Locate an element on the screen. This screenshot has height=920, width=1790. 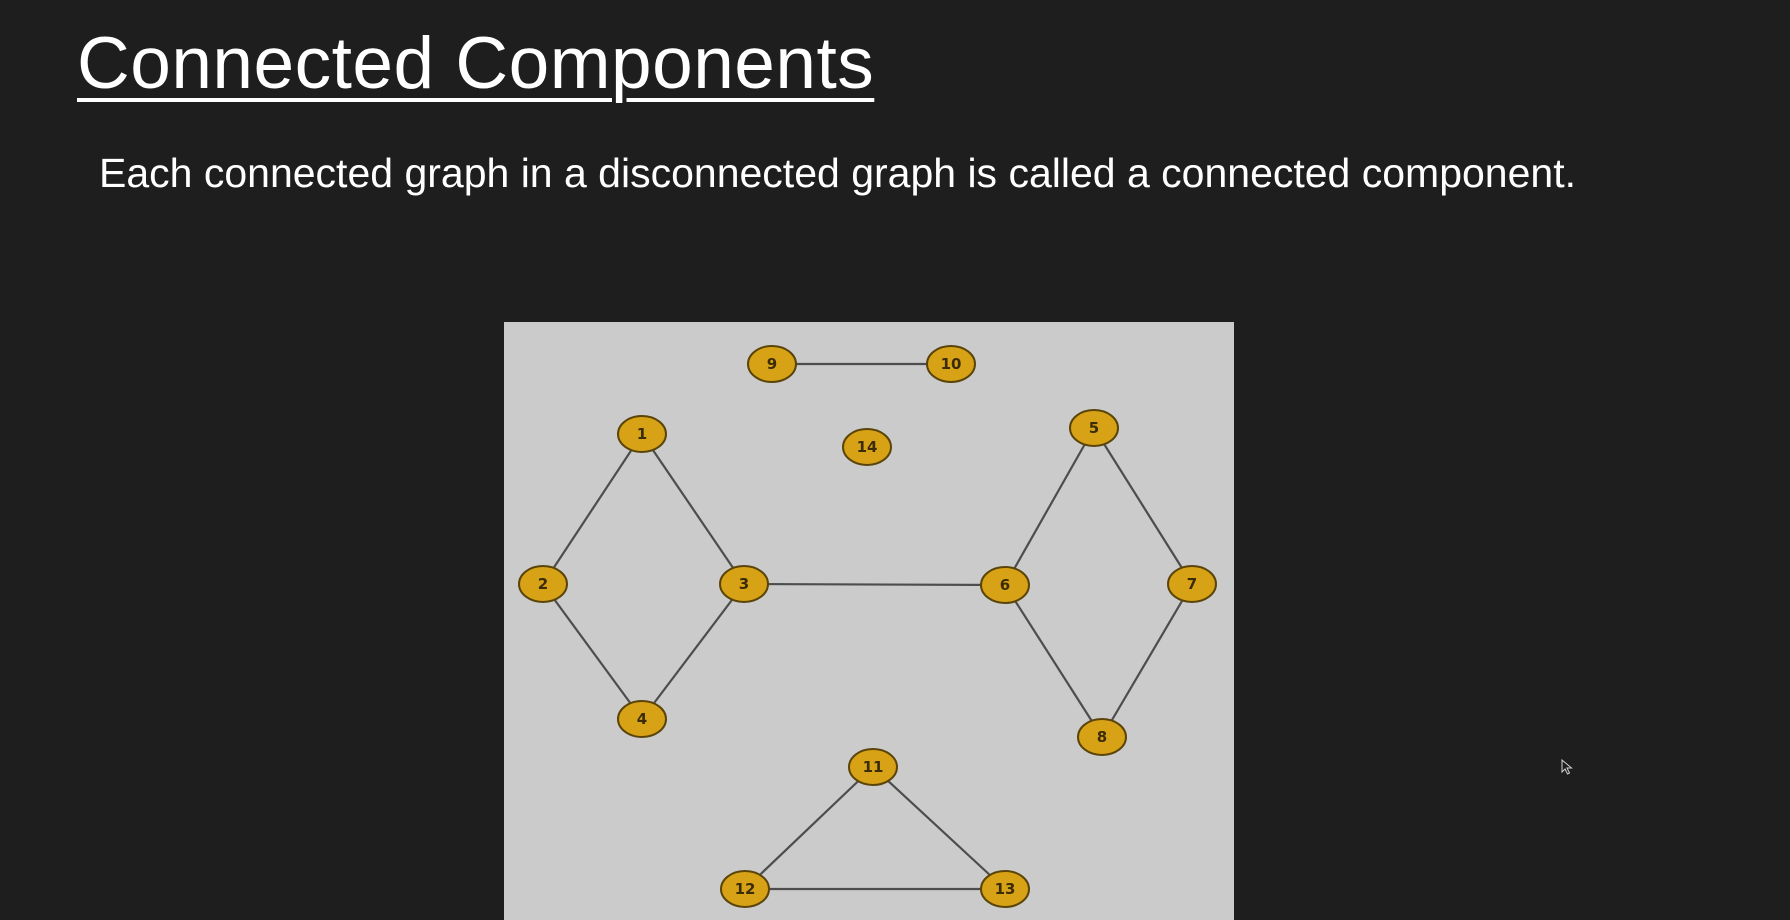
graph-node-4: 4 is located at coordinates (642, 719).